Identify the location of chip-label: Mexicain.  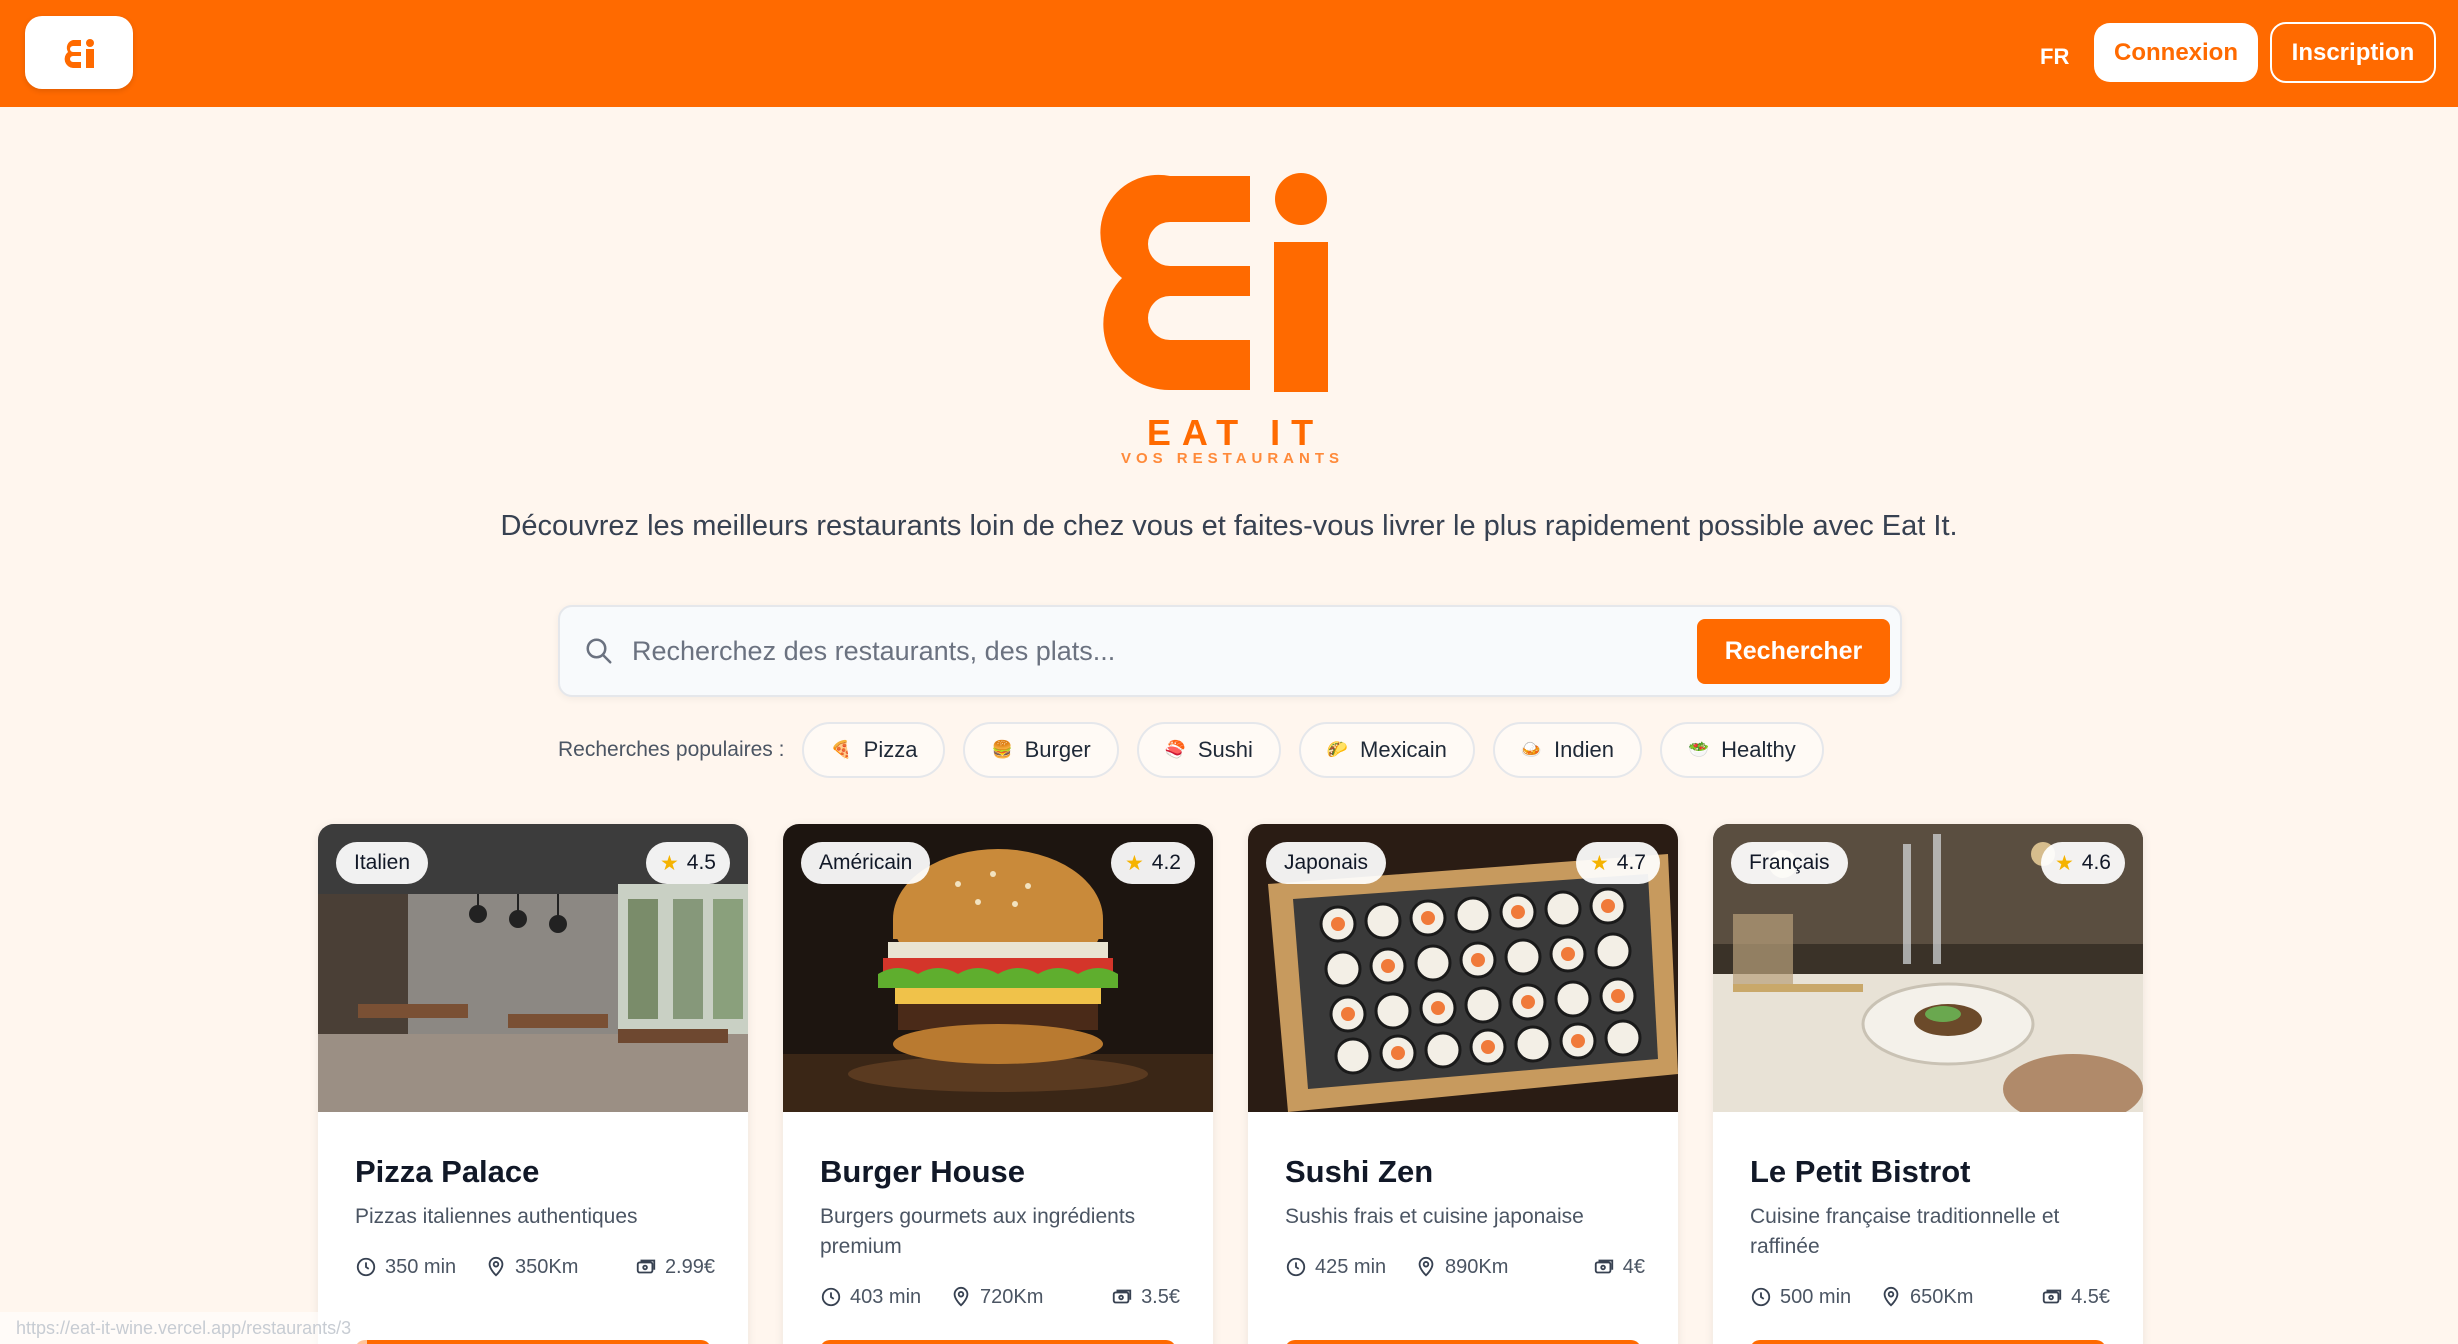
(1403, 749).